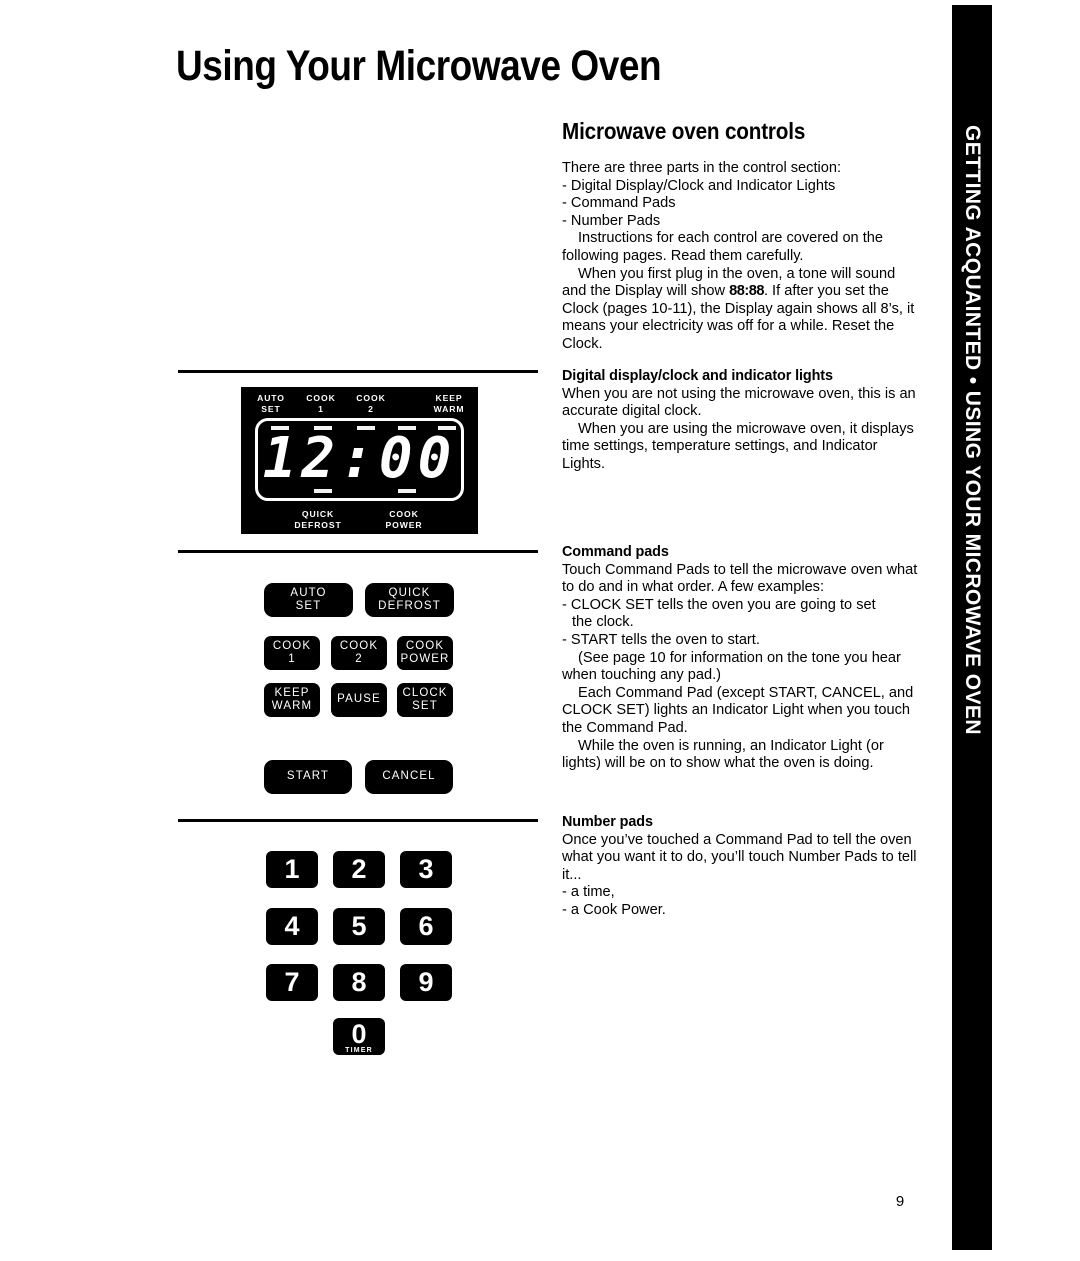 The height and width of the screenshot is (1261, 1080). I want to click on numpad-2: 2, so click(359, 869).